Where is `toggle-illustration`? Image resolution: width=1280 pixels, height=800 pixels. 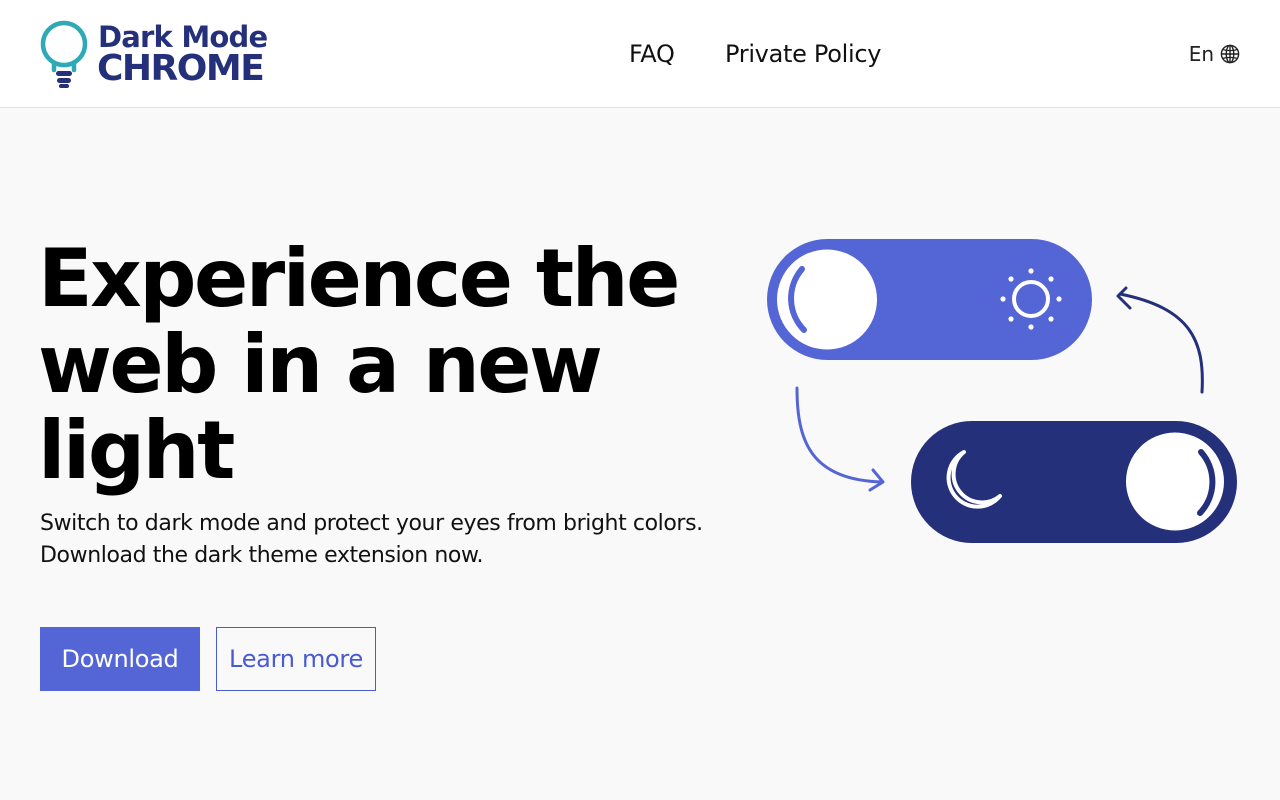 toggle-illustration is located at coordinates (1002, 391).